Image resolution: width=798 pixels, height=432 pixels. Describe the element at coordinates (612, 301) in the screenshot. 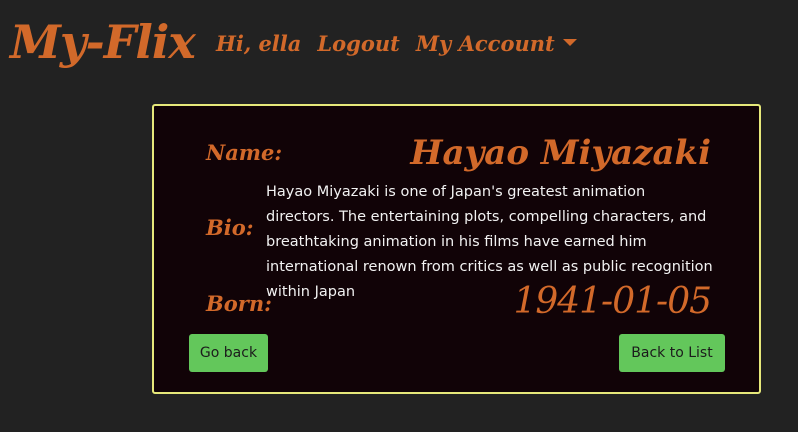

I see `birth-date: 1941-01-05` at that location.